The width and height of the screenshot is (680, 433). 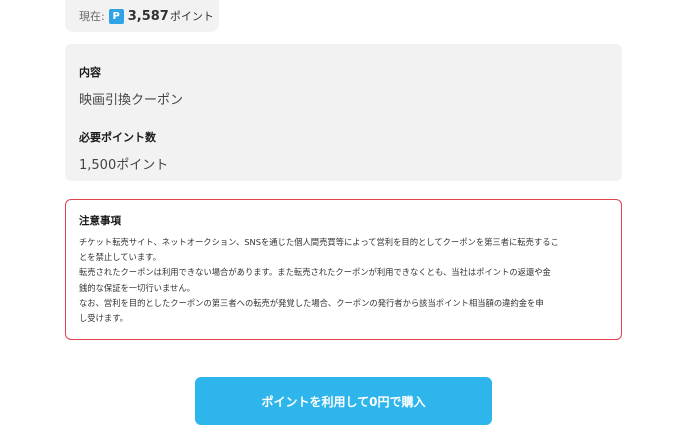 I want to click on point-balance-chip: 現在: P 3,587 ポイント, so click(x=142, y=16).